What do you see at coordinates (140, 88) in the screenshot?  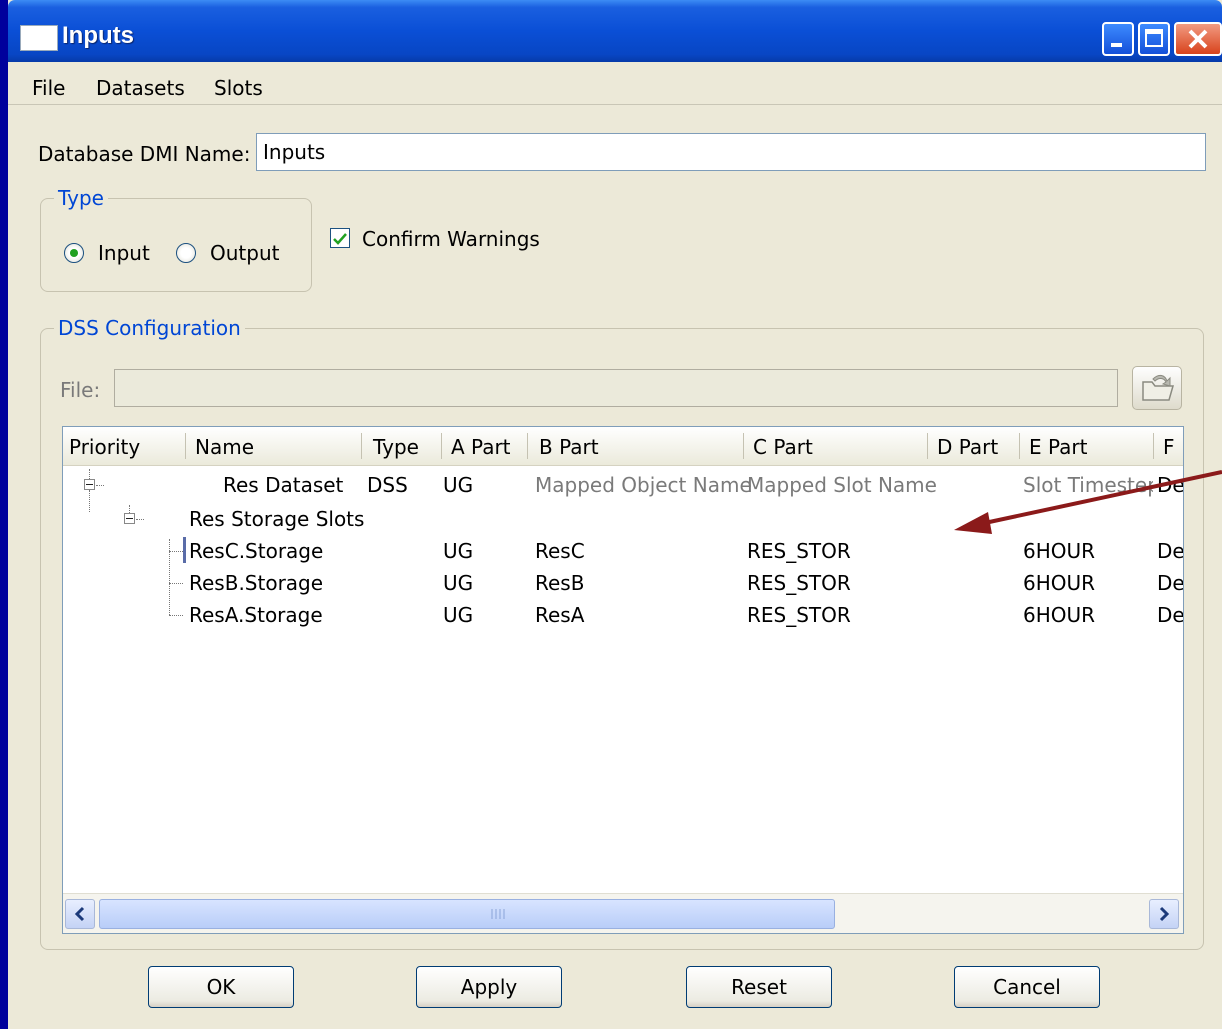 I see `menu-datasets: Datasets` at bounding box center [140, 88].